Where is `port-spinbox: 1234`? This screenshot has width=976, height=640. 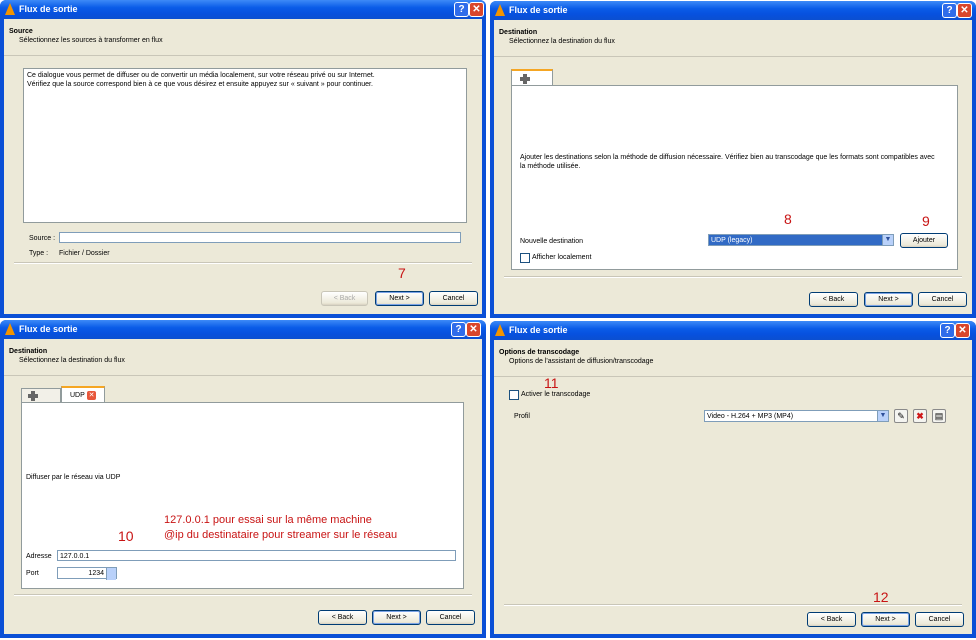
port-spinbox: 1234 is located at coordinates (87, 573).